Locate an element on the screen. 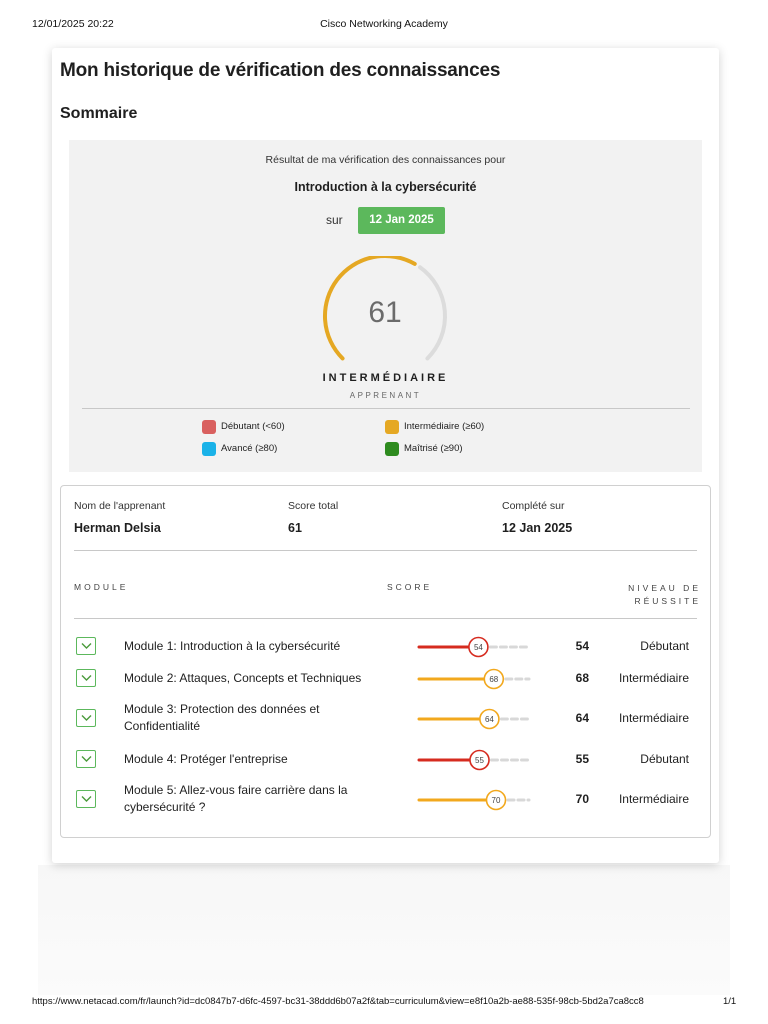 The image size is (768, 1024). score-gauge: 61 is located at coordinates (385, 310).